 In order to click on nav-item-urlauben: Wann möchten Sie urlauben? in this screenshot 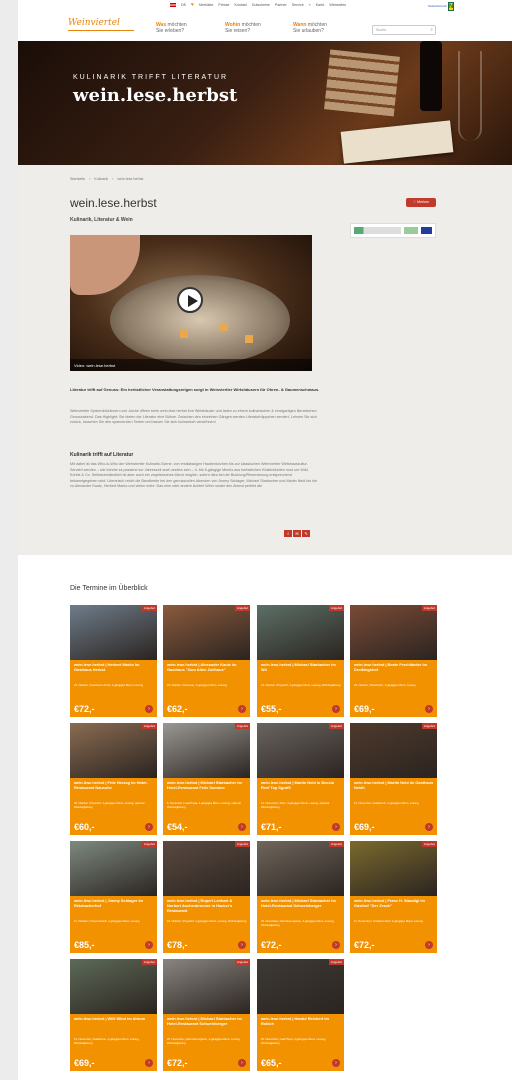, I will do `click(310, 28)`.